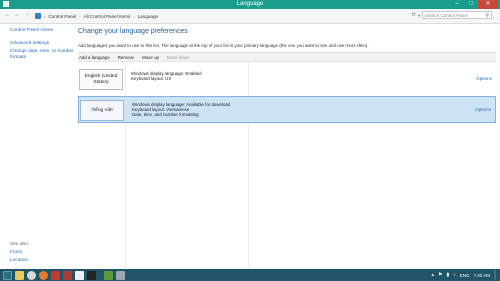 This screenshot has height=281, width=500. Describe the element at coordinates (419, 15) in the screenshot. I see `address-dropdown-icon: ▾` at that location.